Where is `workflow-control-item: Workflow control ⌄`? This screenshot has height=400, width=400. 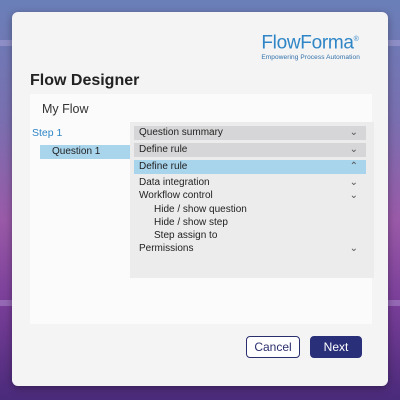
workflow-control-item: Workflow control ⌄ is located at coordinates (250, 196).